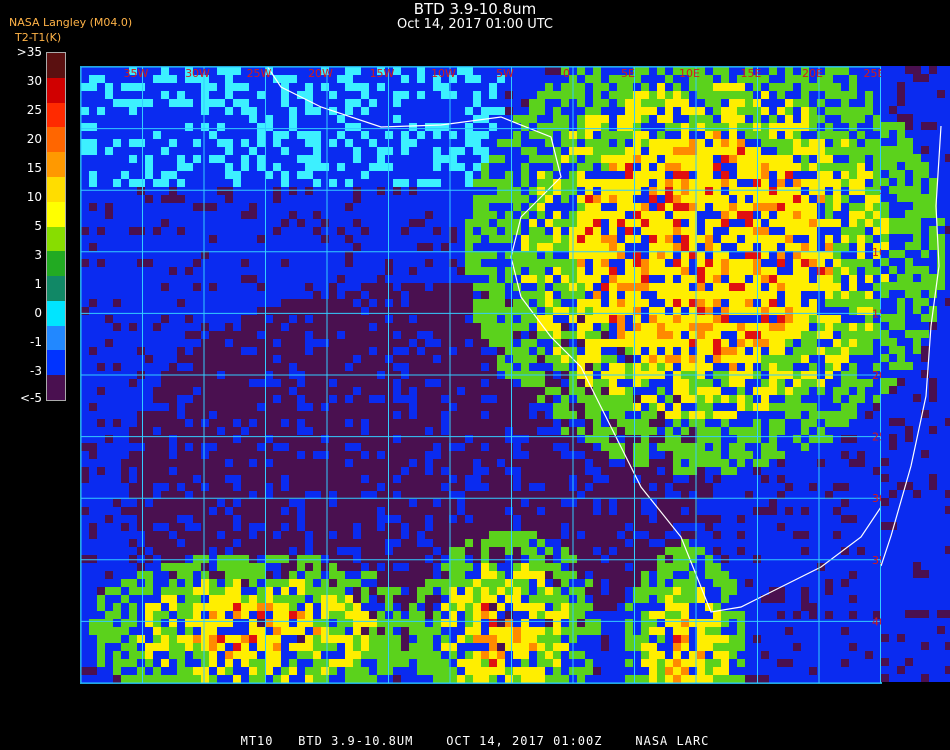 Image resolution: width=950 pixels, height=750 pixels. I want to click on legend-label: >35, so click(29, 52).